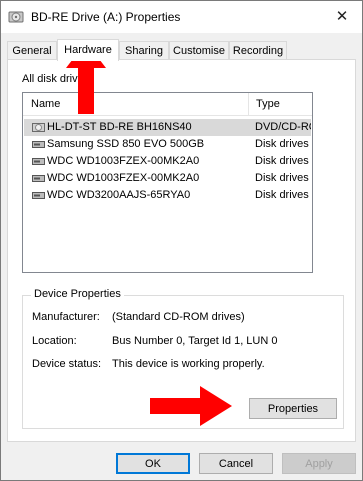 Image resolution: width=363 pixels, height=481 pixels. I want to click on close-button: ✕, so click(342, 17).